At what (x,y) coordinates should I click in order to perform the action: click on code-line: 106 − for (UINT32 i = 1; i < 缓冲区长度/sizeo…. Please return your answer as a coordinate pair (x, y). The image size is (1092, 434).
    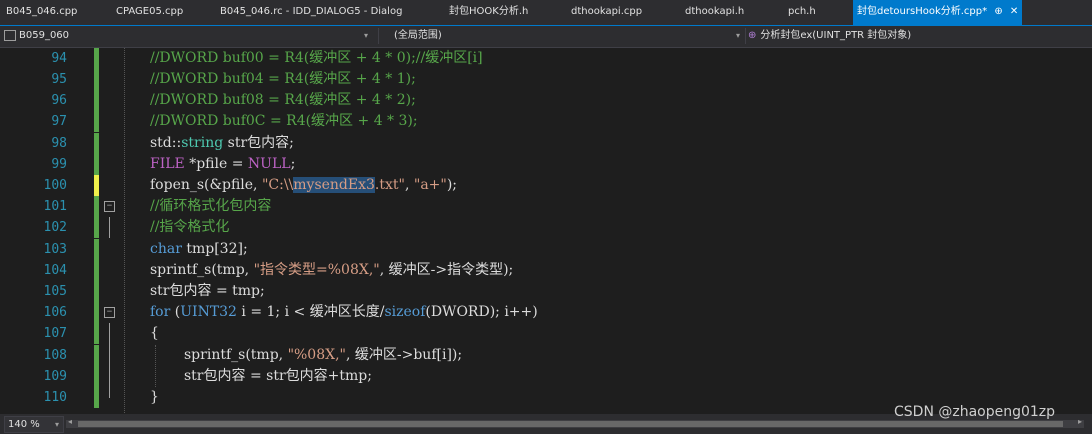
    Looking at the image, I should click on (546, 312).